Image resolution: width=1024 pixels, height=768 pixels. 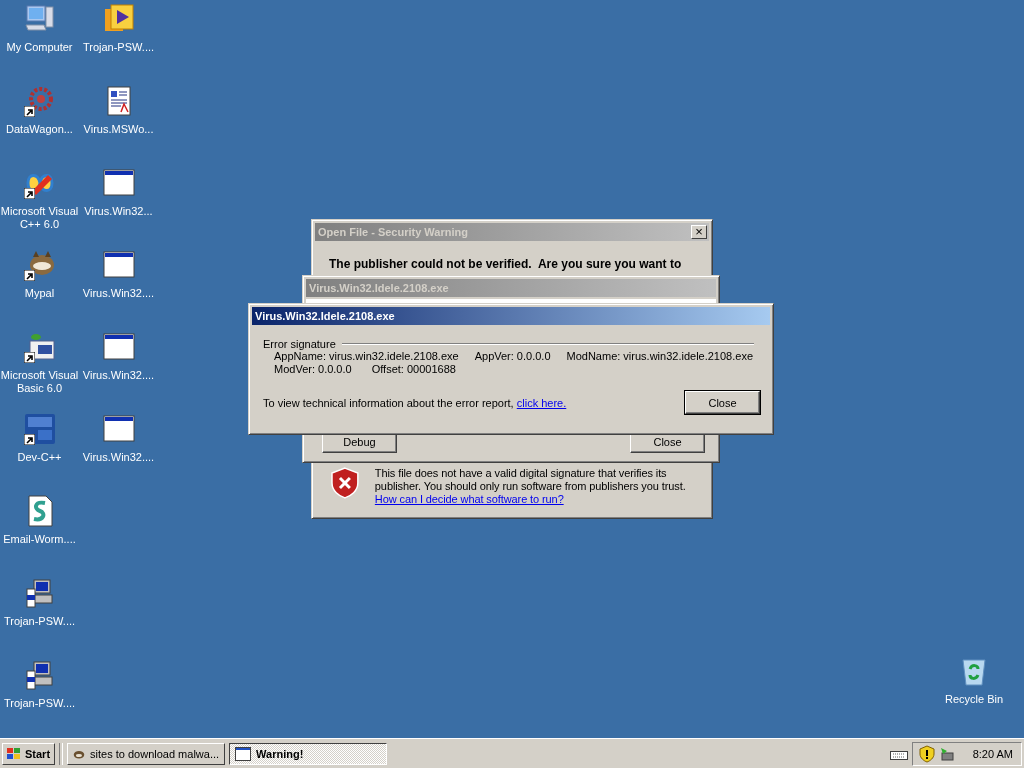 I want to click on close-button: ×, so click(x=699, y=232).